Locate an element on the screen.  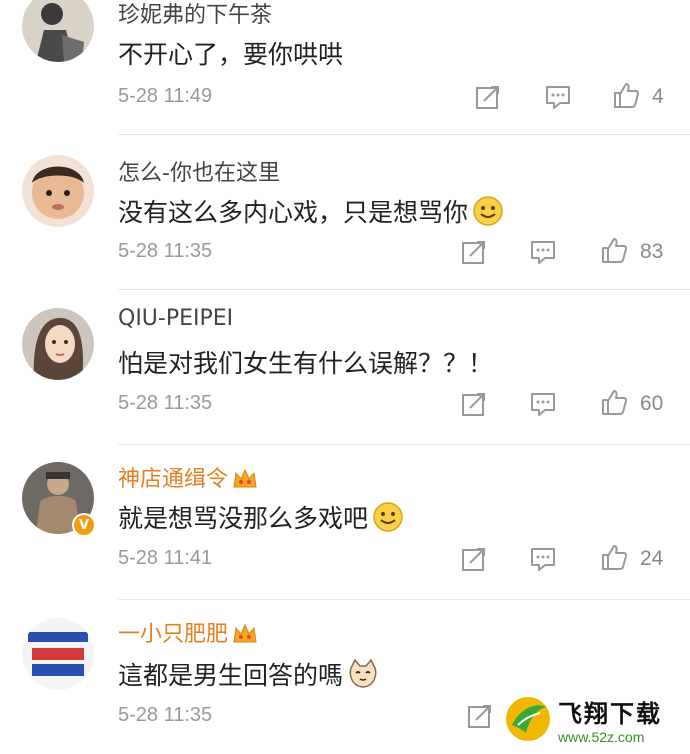
username: 神店通缉令 is located at coordinates (188, 477).